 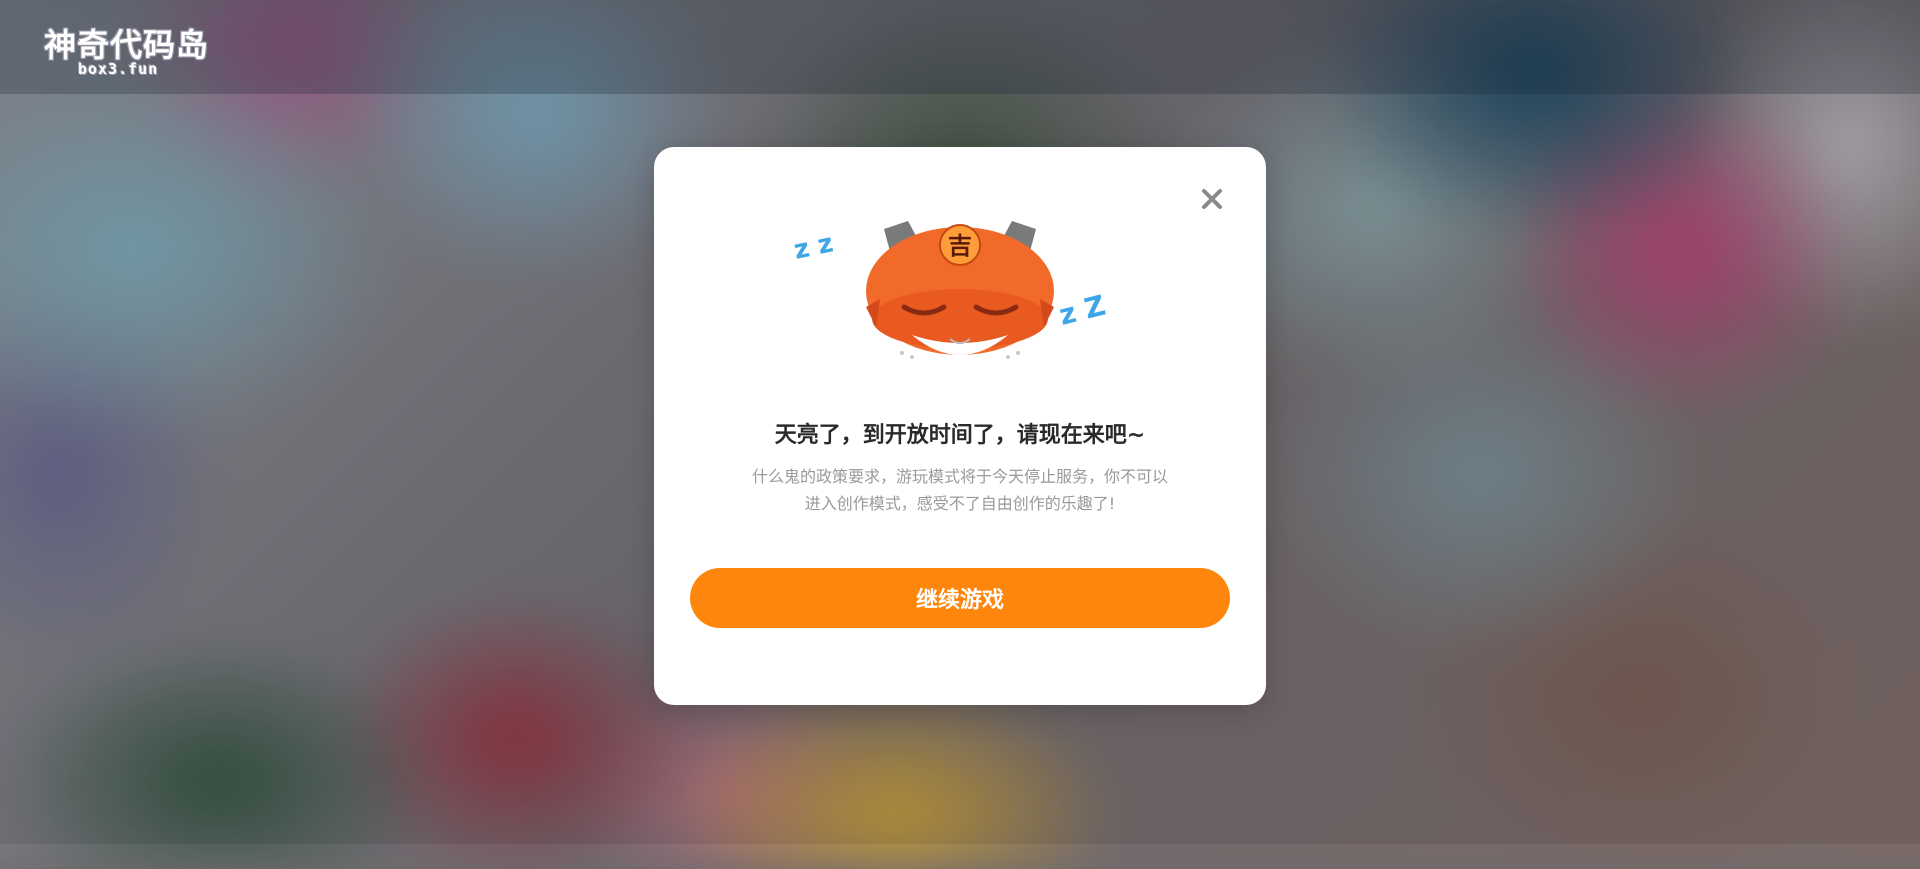 I want to click on site-logo: 神奇代码岛 box3.fun, so click(x=128, y=47).